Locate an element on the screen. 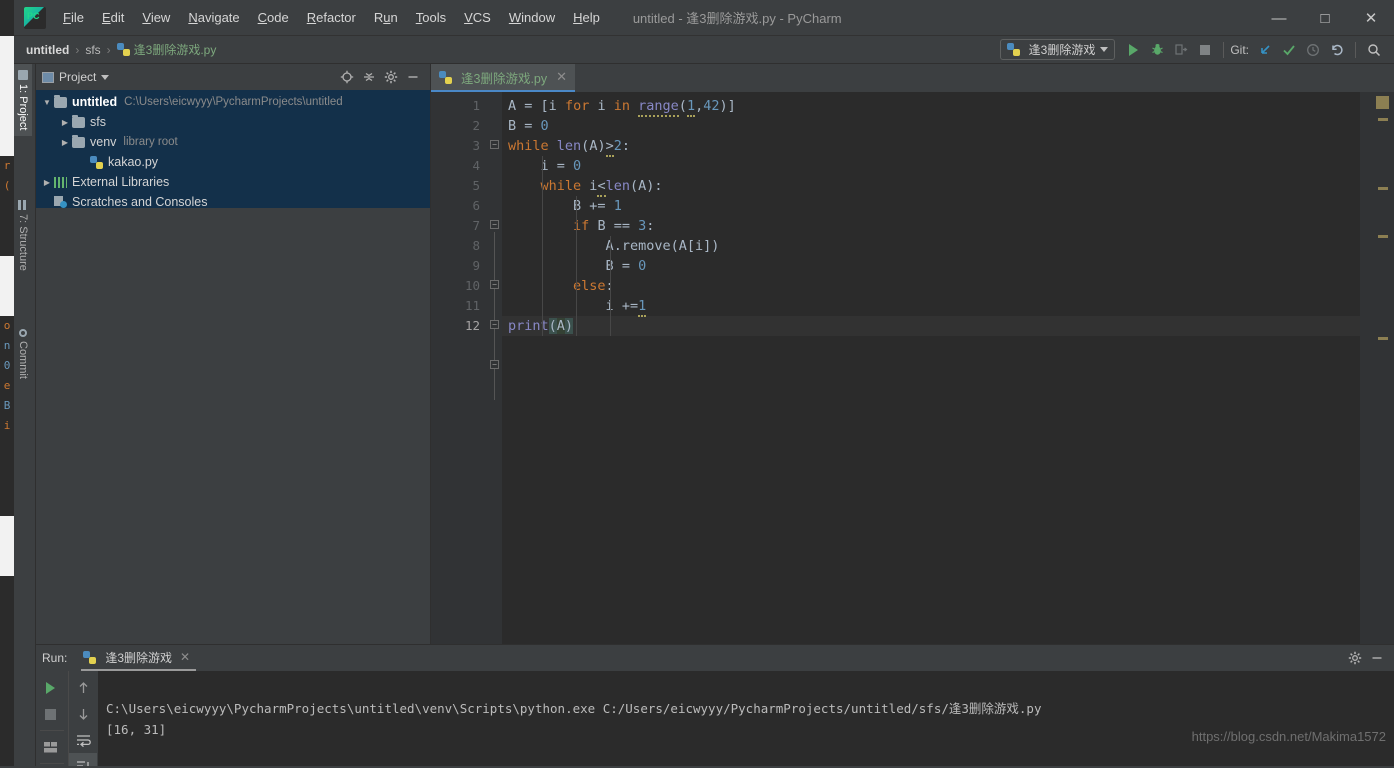 The width and height of the screenshot is (1394, 768). stop-button is located at coordinates (1205, 50).